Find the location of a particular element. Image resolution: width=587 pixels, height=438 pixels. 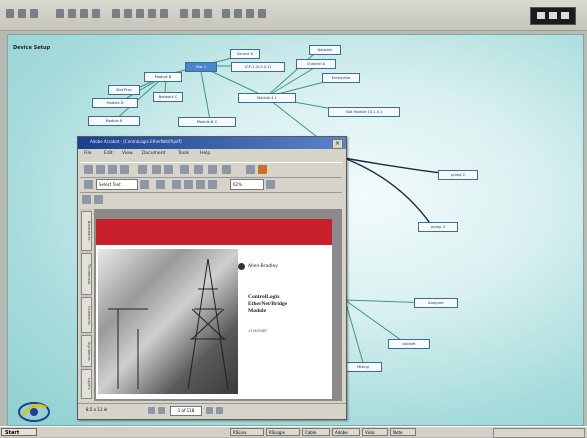

open-icon is located at coordinates (88, 169).